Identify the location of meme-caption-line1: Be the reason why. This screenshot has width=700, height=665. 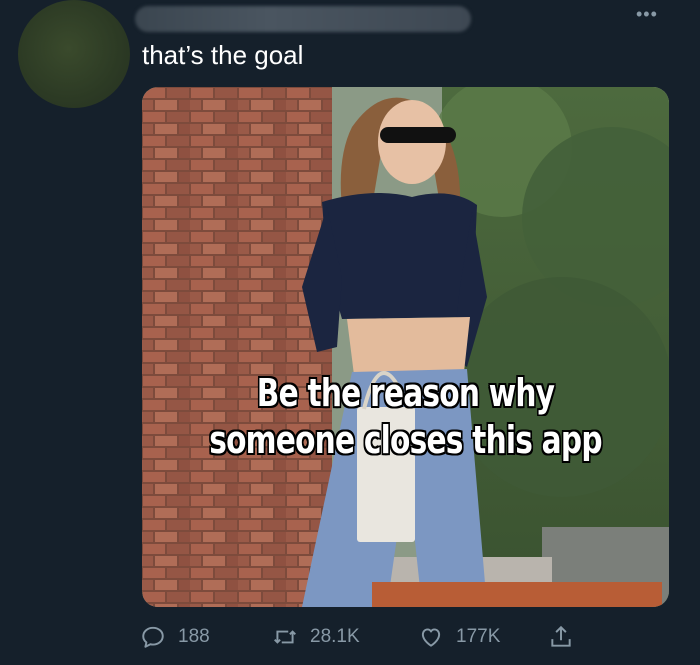
(405, 393).